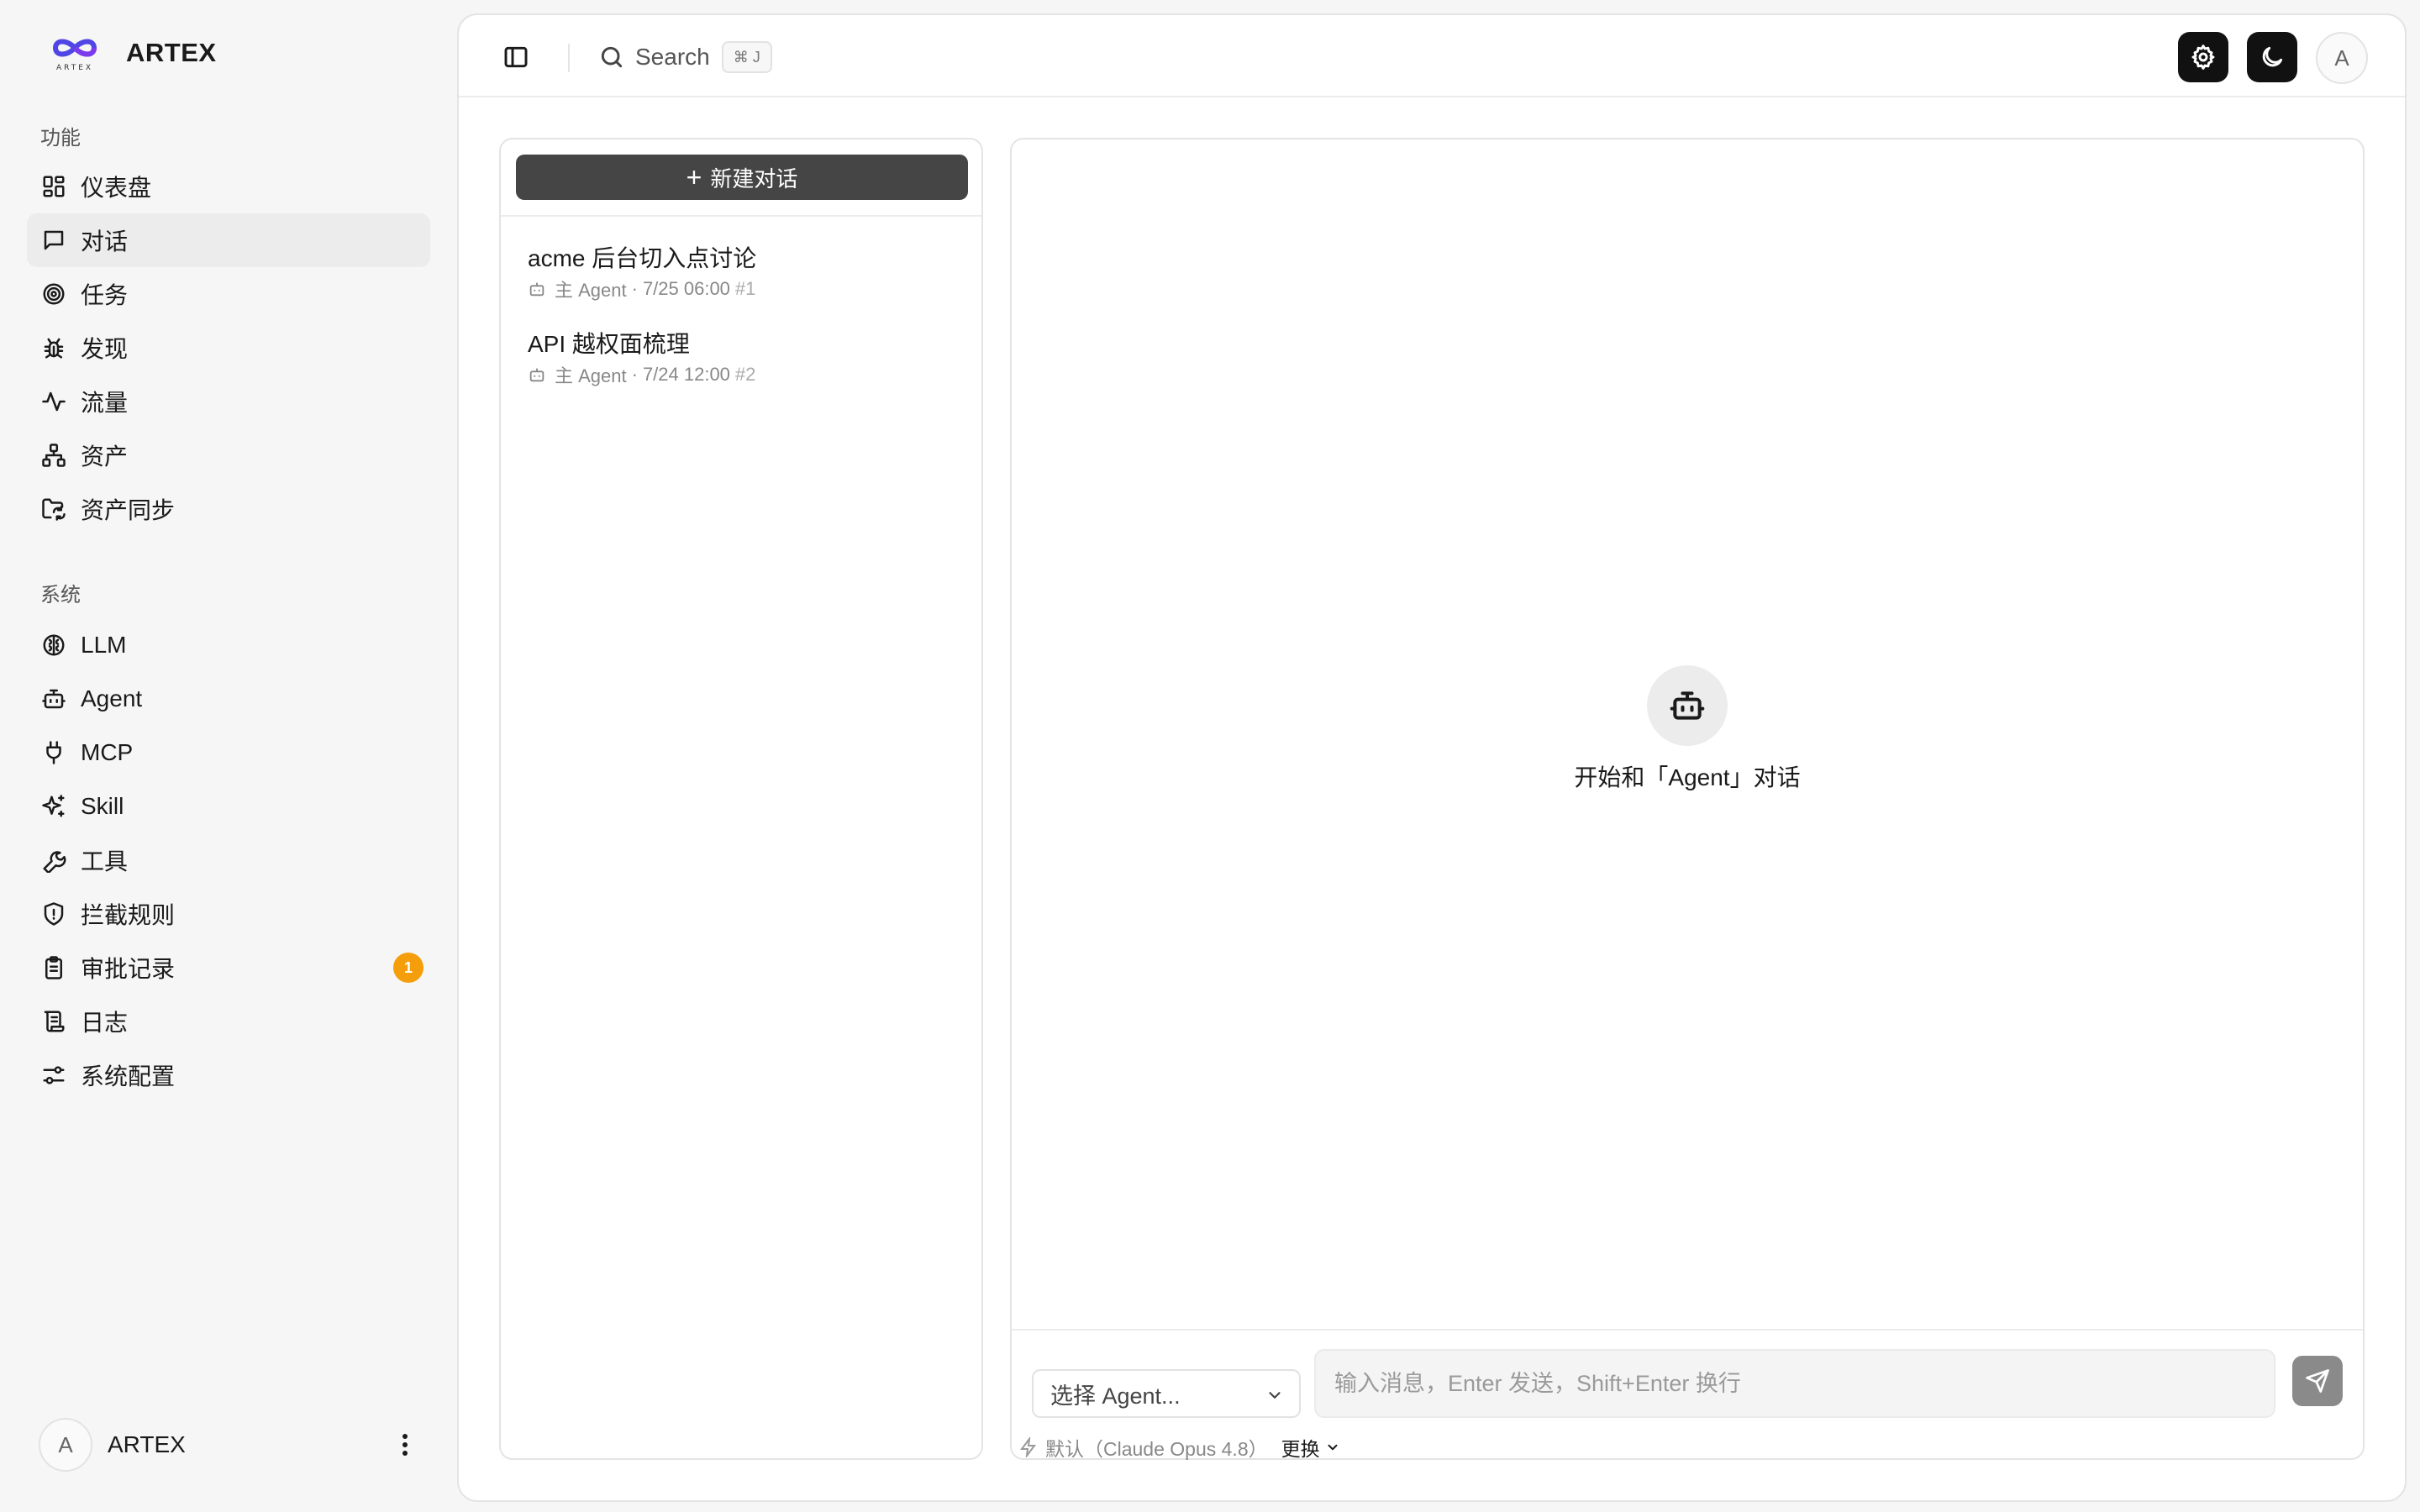  I want to click on sidebar-item-label: 工具, so click(105, 861).